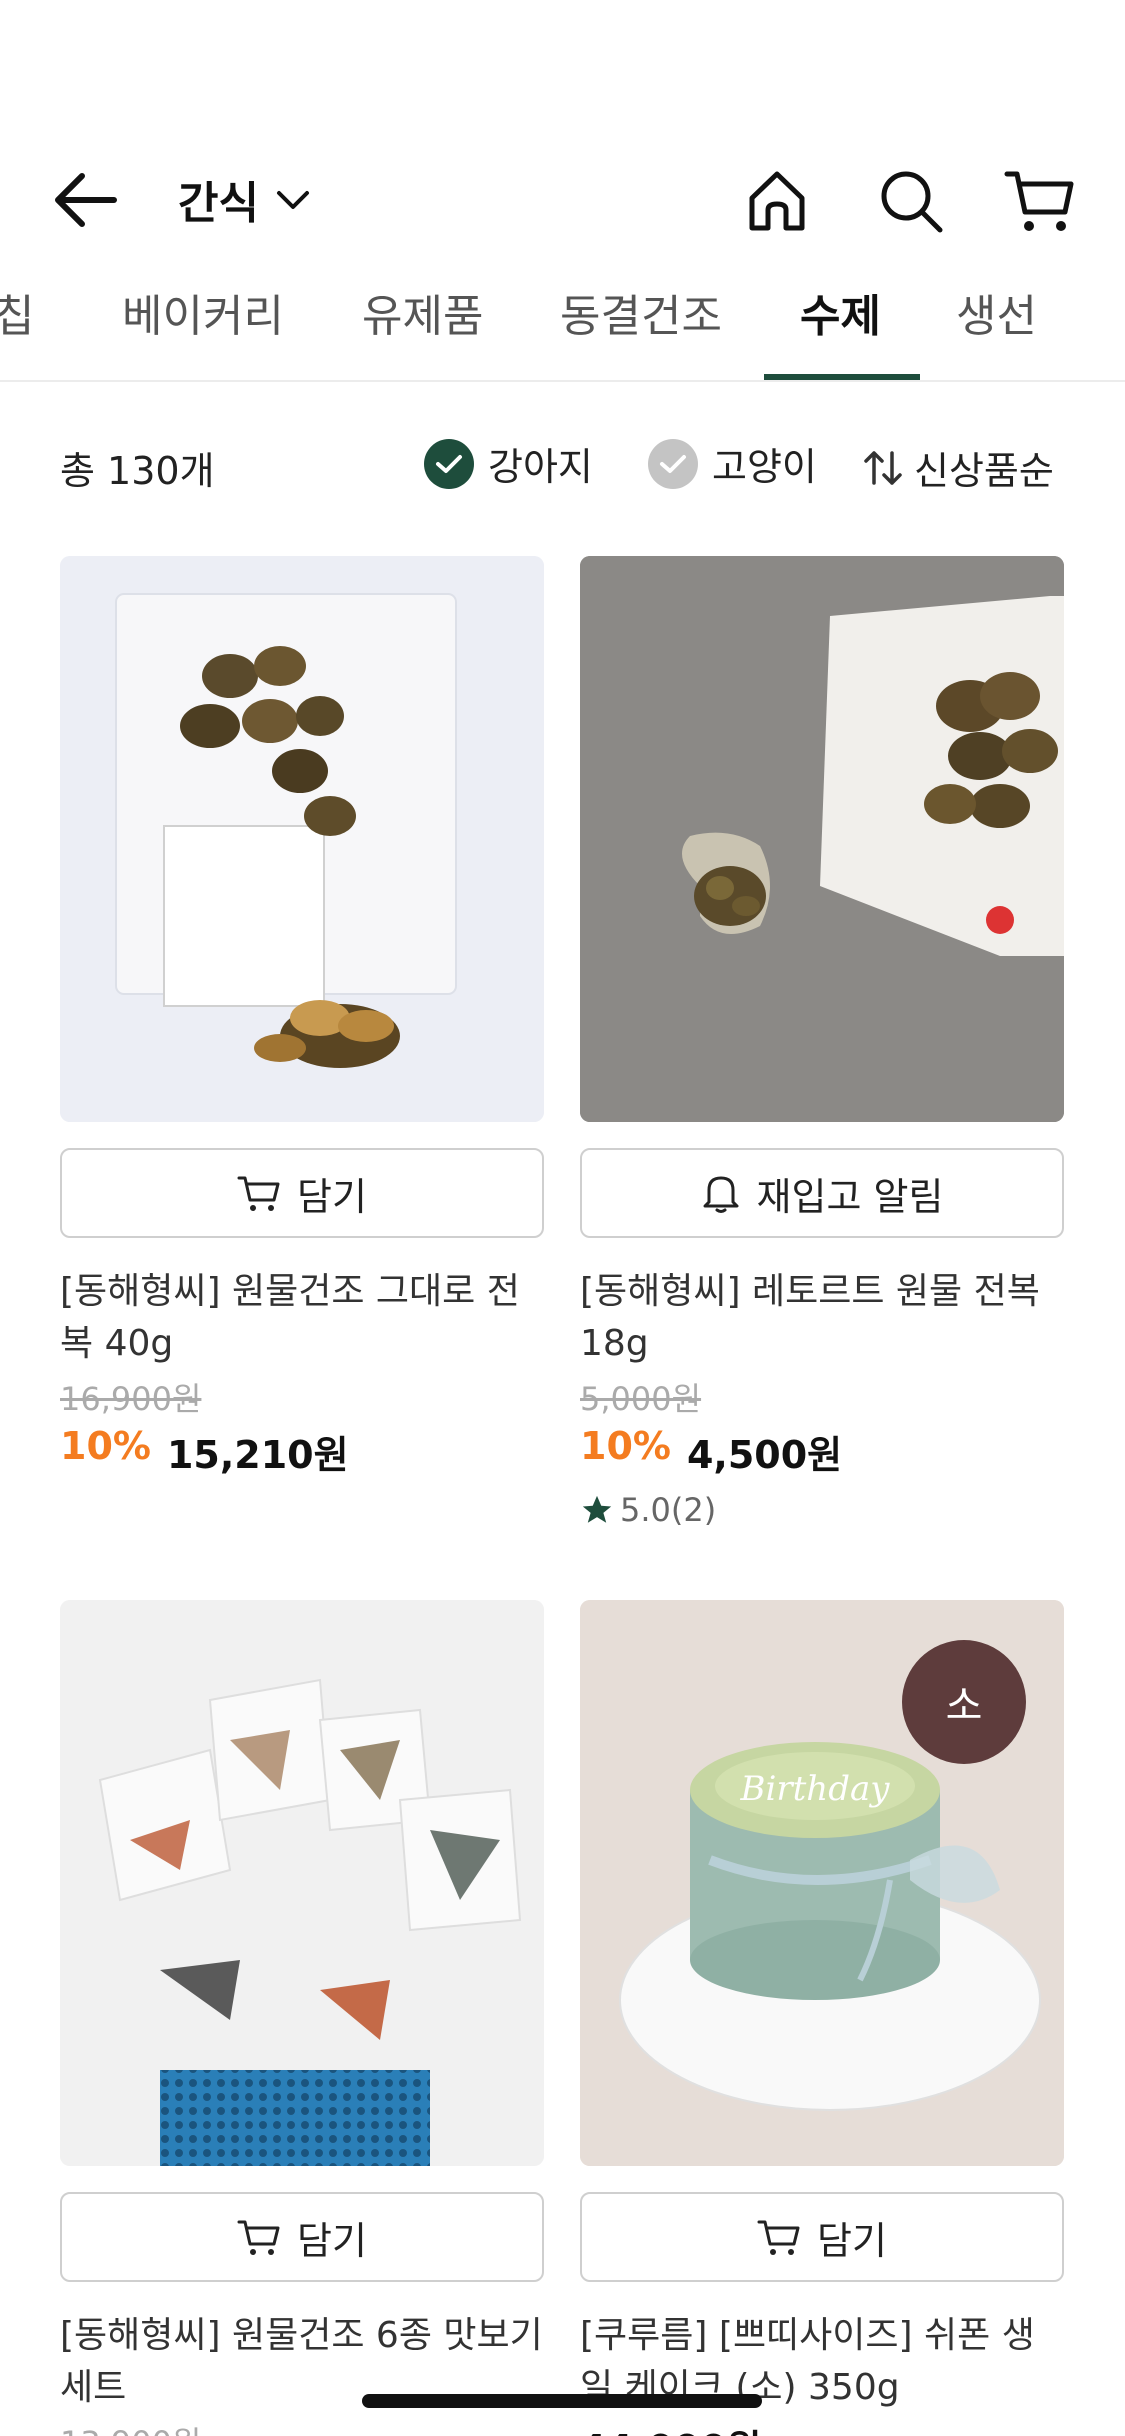 The height and width of the screenshot is (2436, 1125). I want to click on sale-price: 44,000원, so click(671, 2427).